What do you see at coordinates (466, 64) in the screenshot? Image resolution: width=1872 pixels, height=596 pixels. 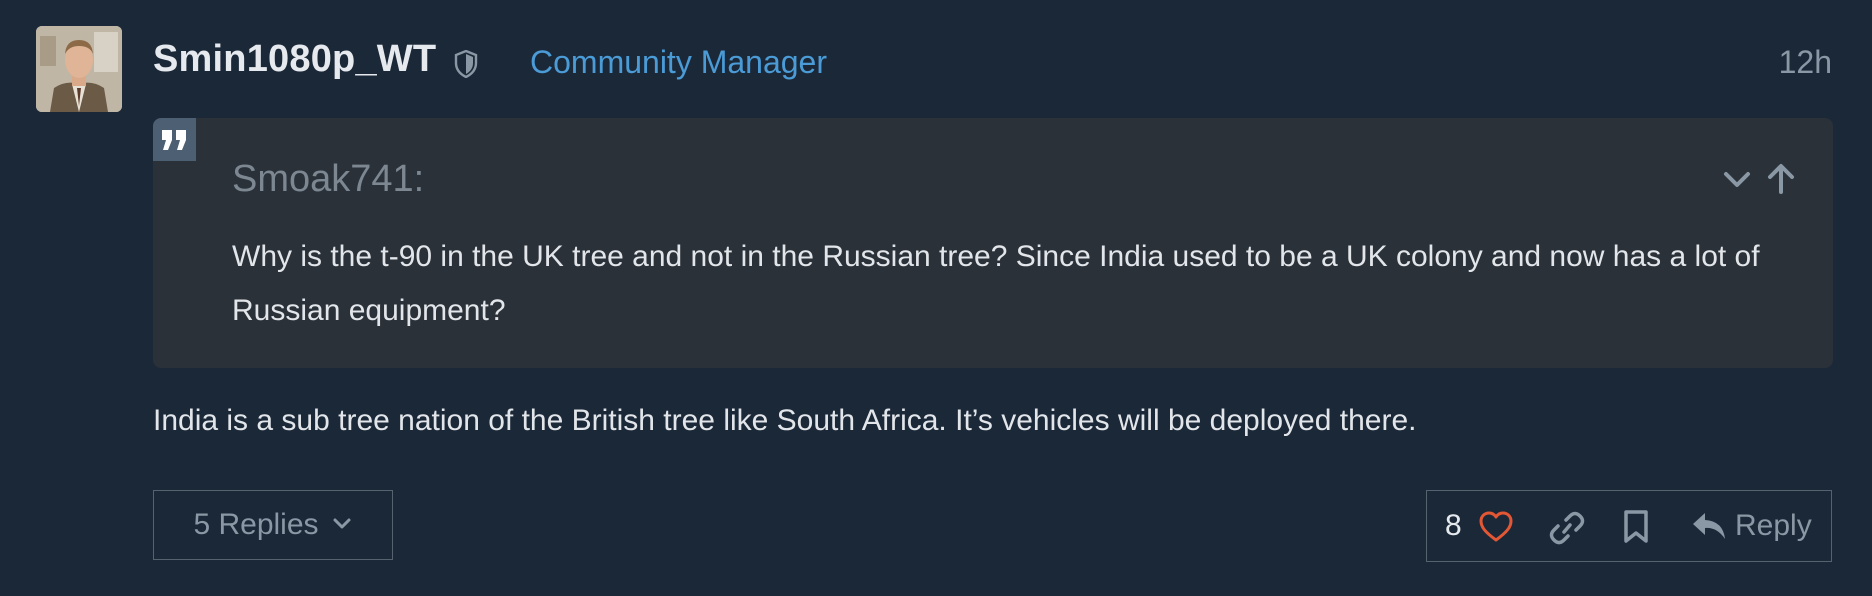 I see `shield-icon` at bounding box center [466, 64].